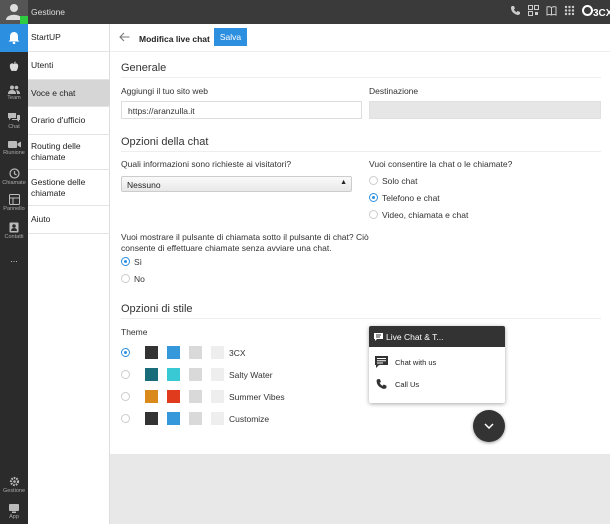 Image resolution: width=610 pixels, height=524 pixels. I want to click on bell-icon, so click(14, 38).